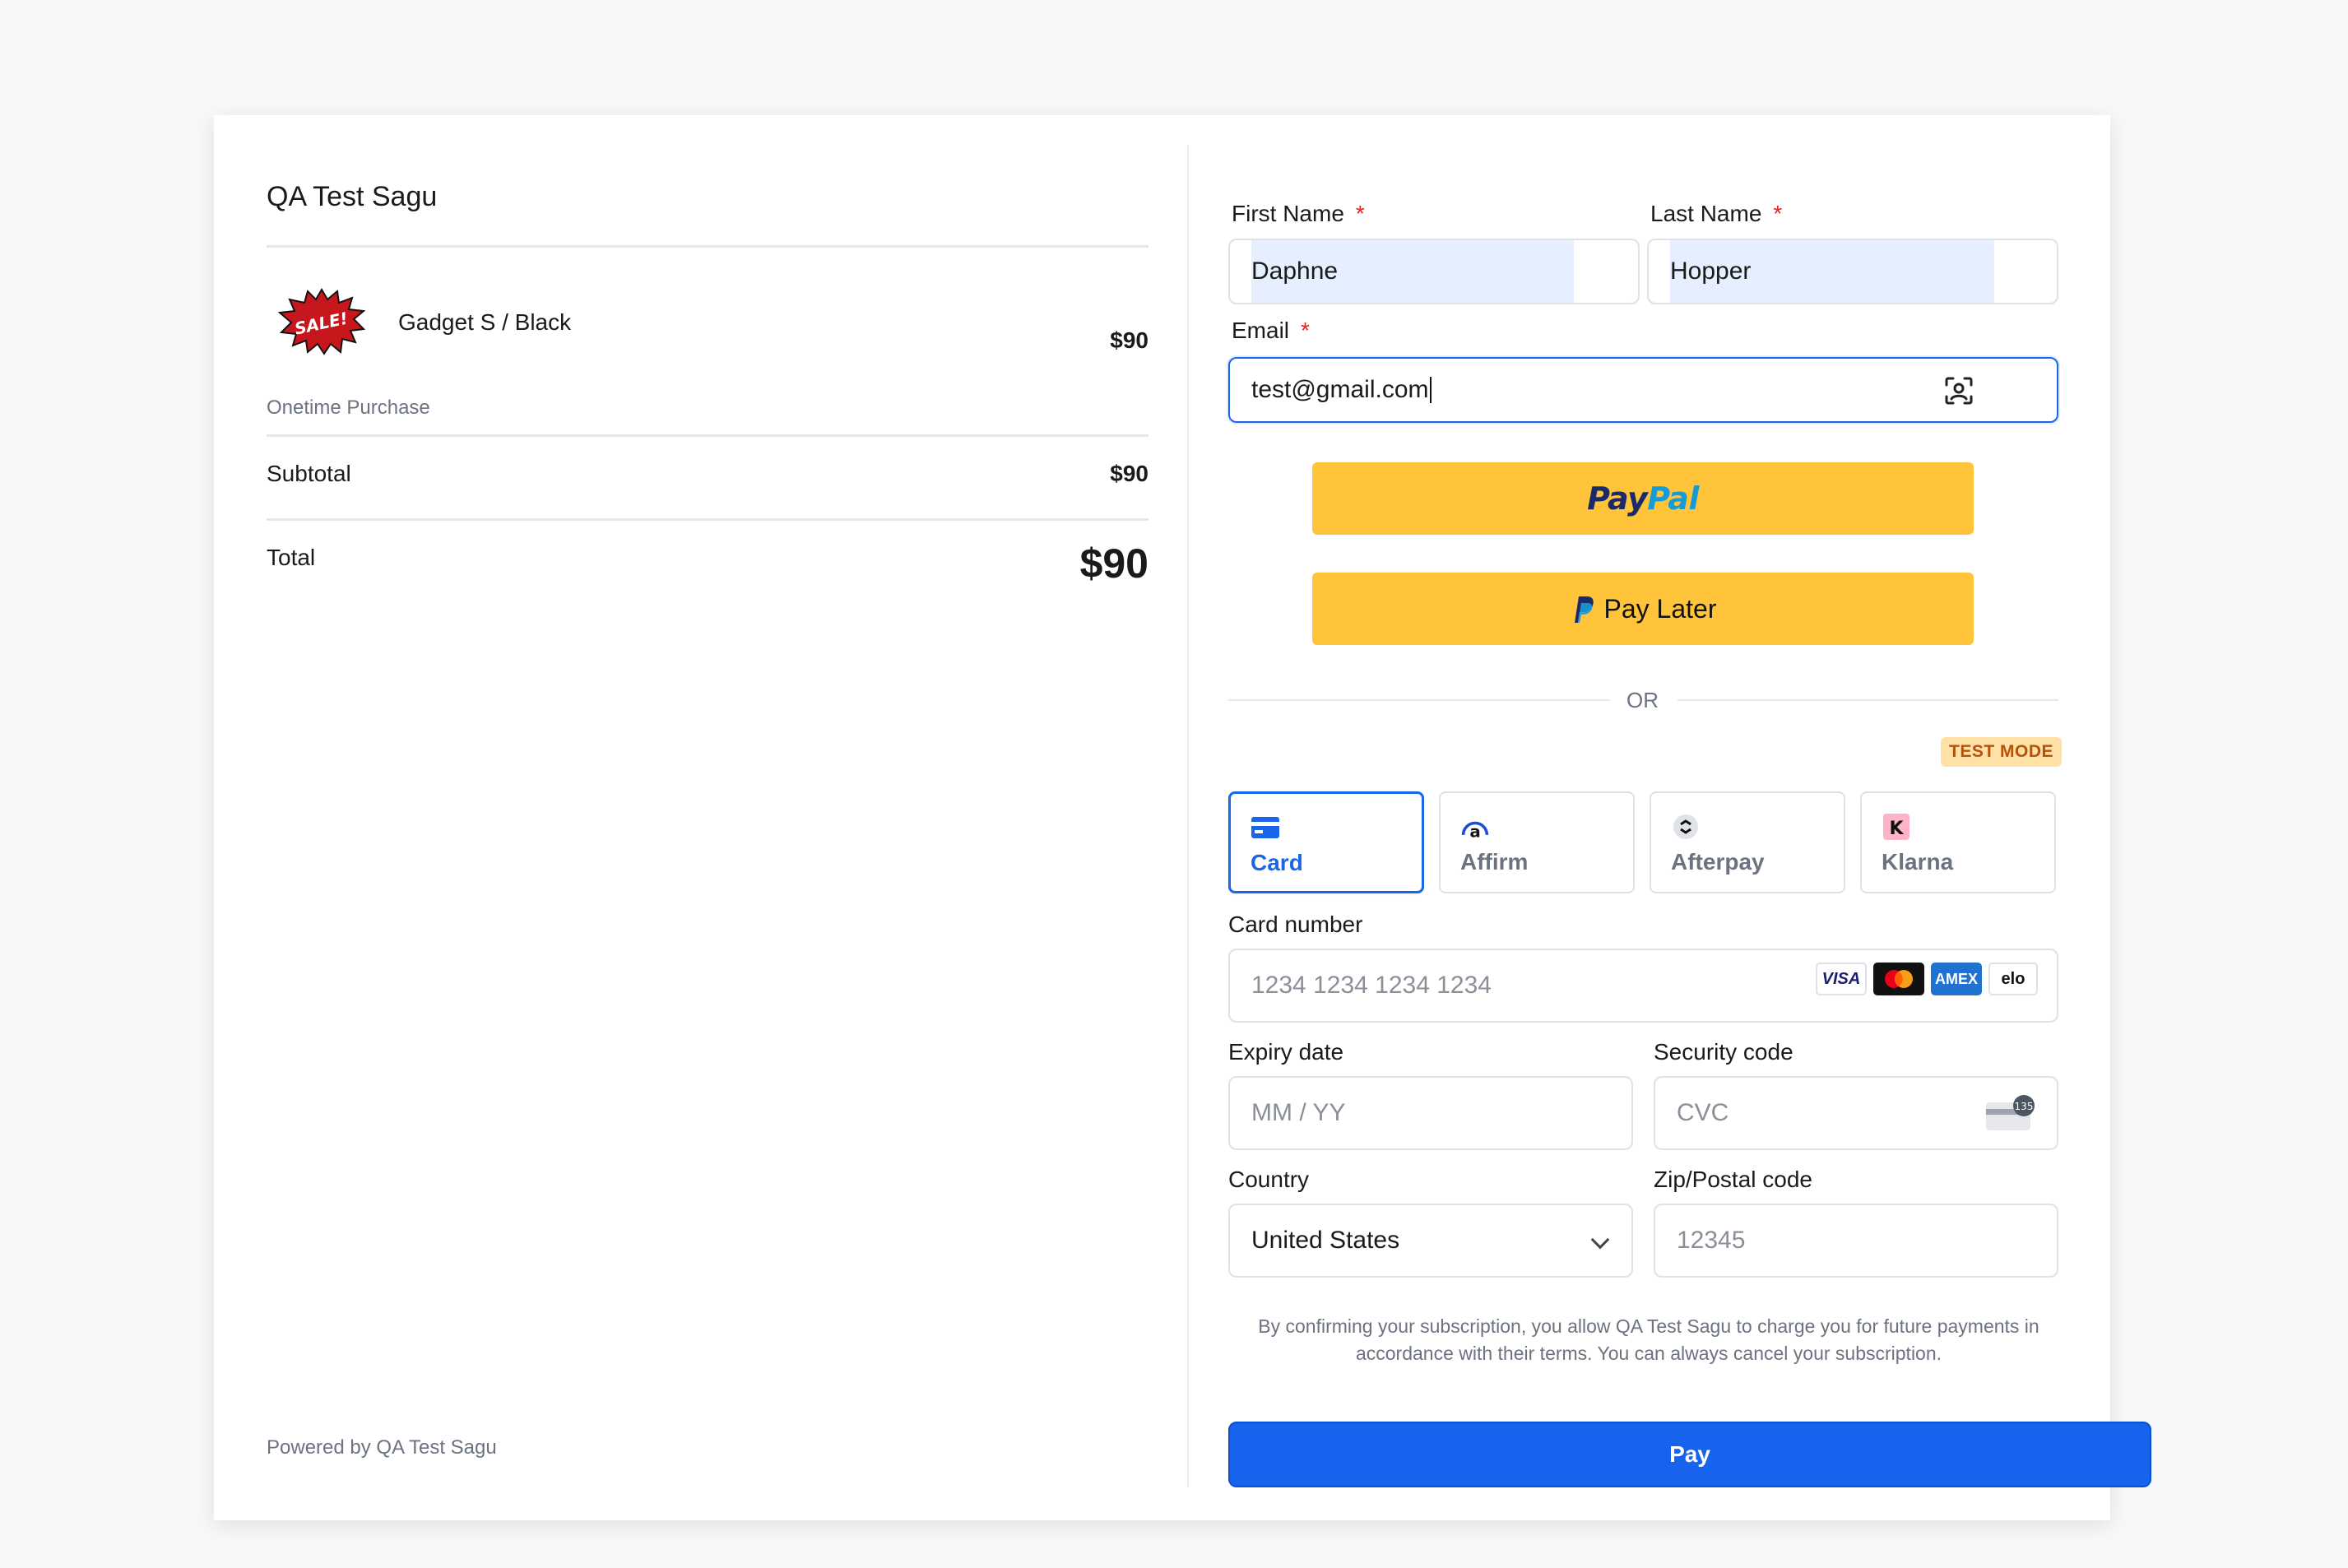 This screenshot has width=2348, height=1568. Describe the element at coordinates (1711, 271) in the screenshot. I see `last-name-value: Hopper` at that location.